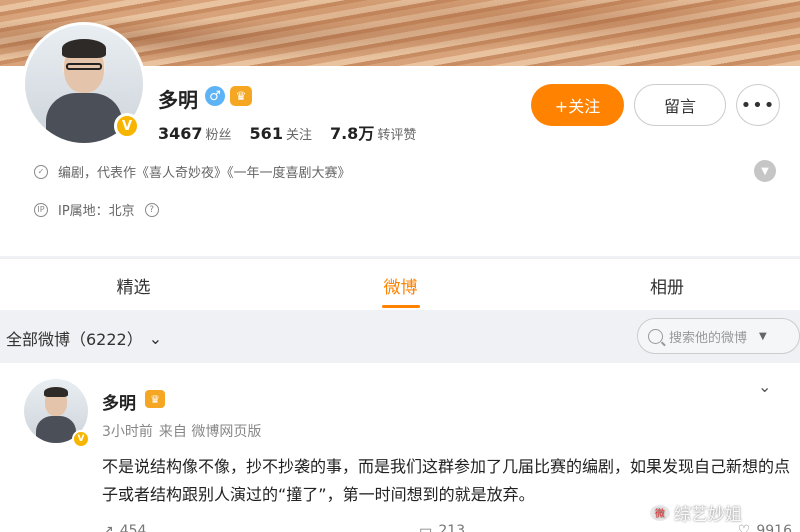  I want to click on like-count: 9916, so click(774, 527).